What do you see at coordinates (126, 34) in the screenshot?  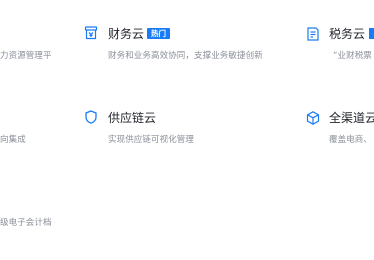 I see `card-title: 财务云` at bounding box center [126, 34].